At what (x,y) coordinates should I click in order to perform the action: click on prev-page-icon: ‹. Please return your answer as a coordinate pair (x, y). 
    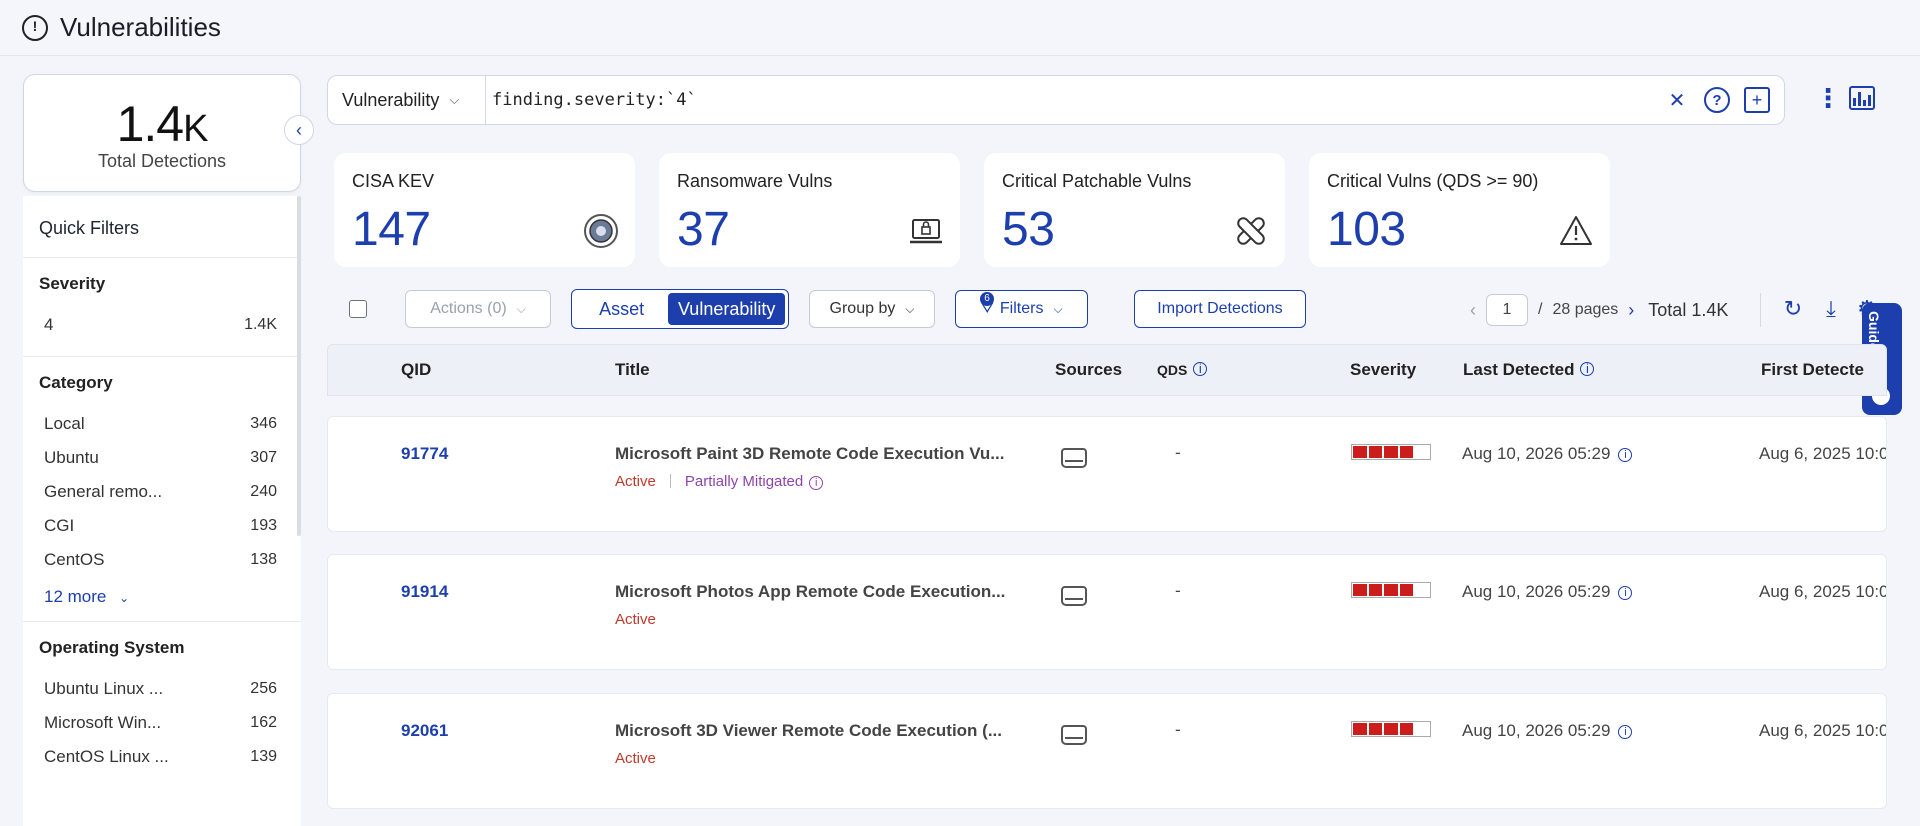
    Looking at the image, I should click on (1473, 310).